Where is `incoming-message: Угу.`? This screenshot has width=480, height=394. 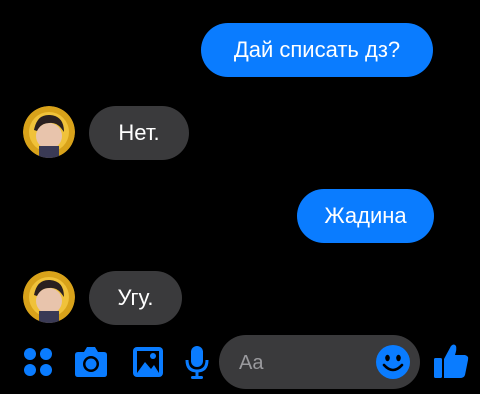 incoming-message: Угу. is located at coordinates (135, 298).